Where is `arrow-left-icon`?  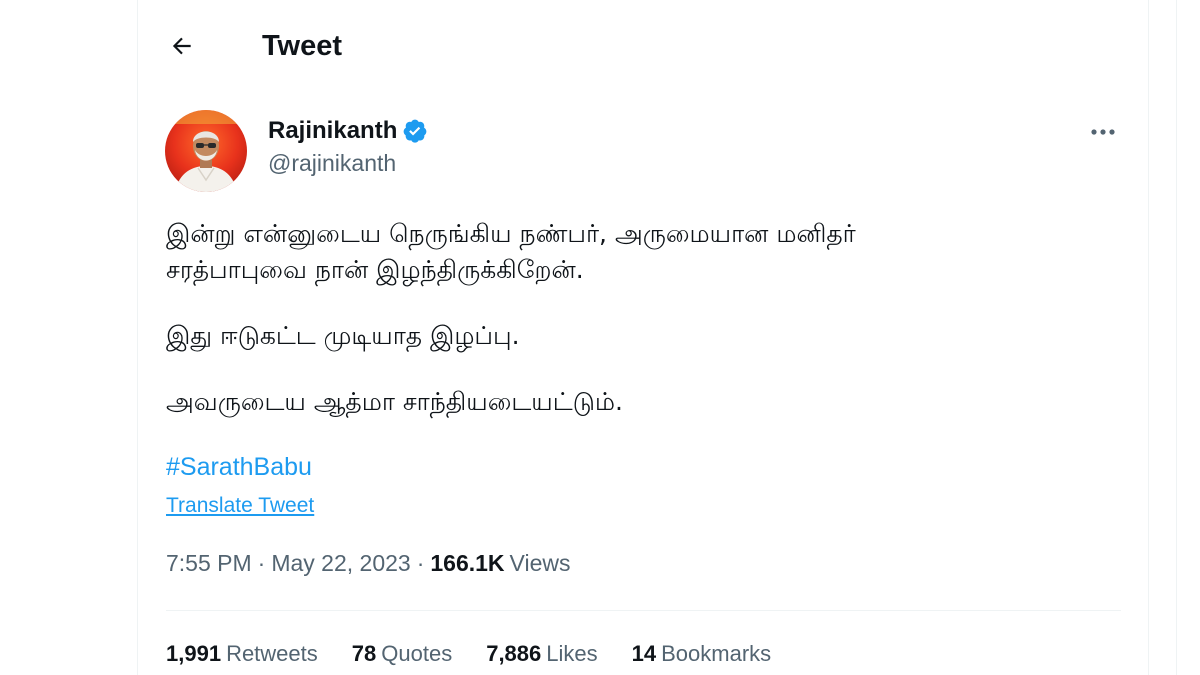 arrow-left-icon is located at coordinates (181, 46).